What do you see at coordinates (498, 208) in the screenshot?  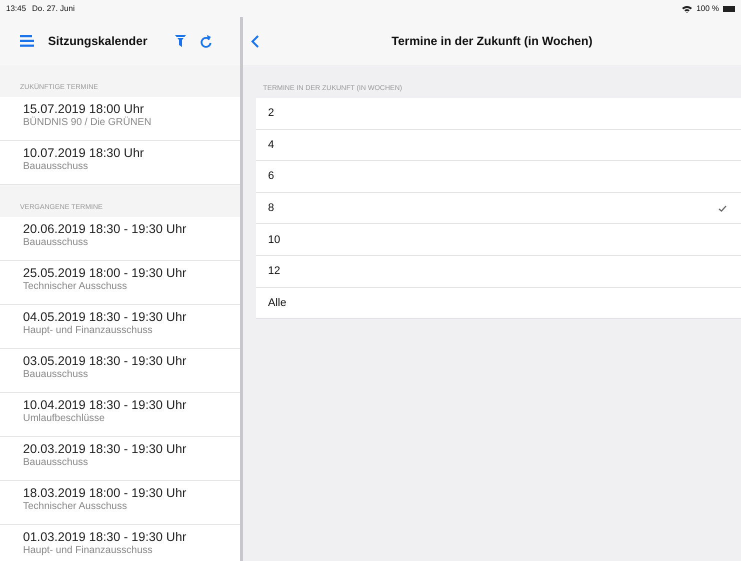 I see `option-row: 8` at bounding box center [498, 208].